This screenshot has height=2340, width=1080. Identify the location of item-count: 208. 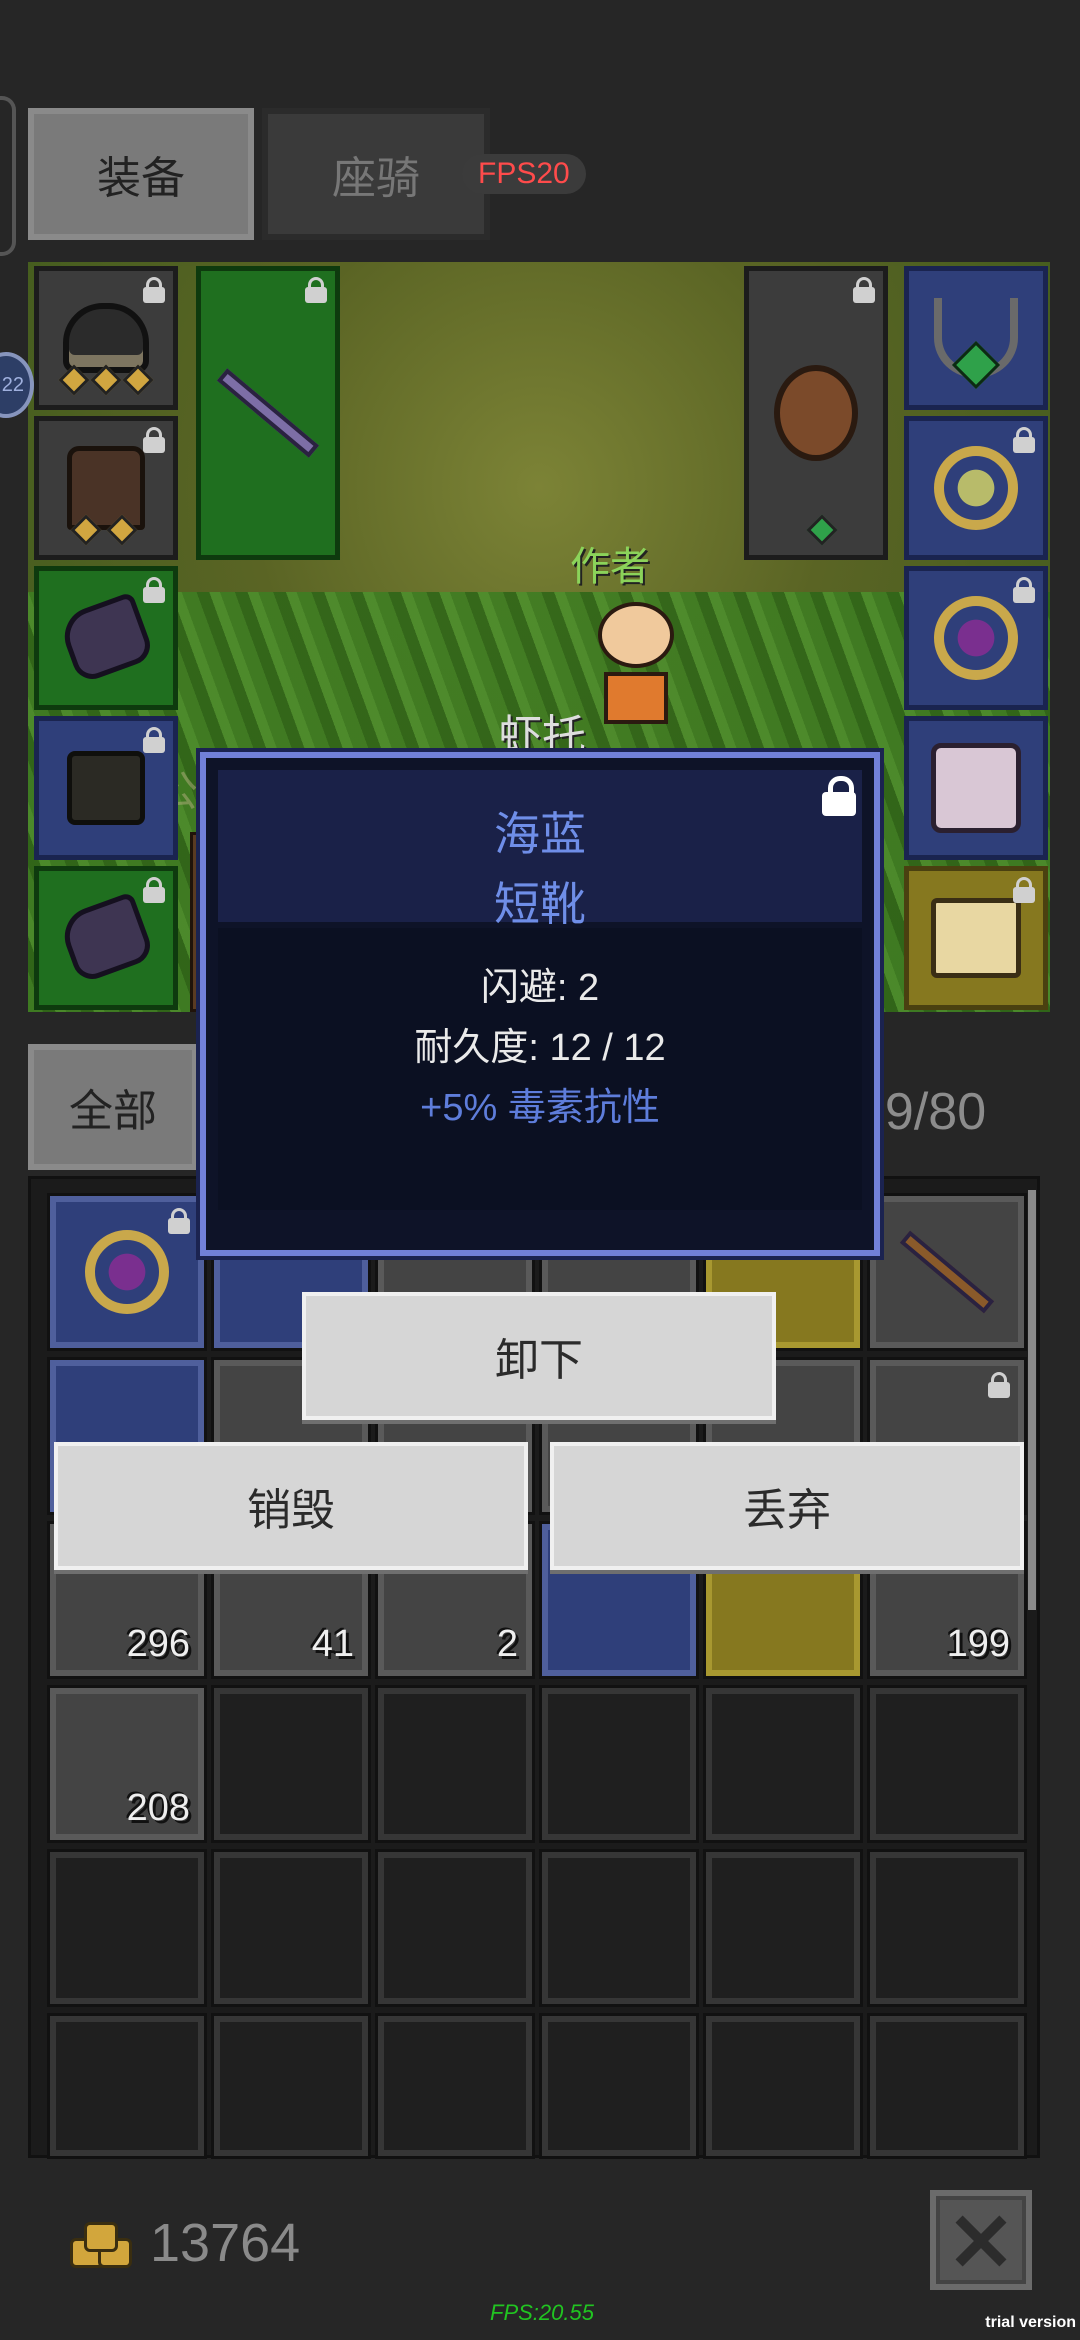
(158, 1808).